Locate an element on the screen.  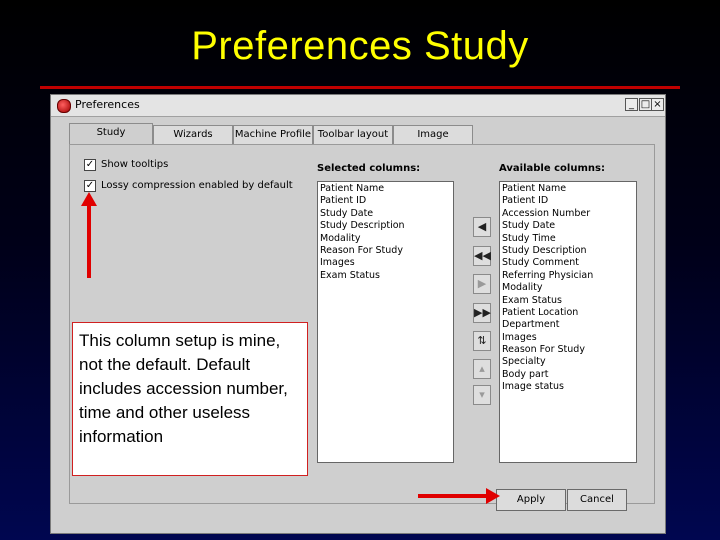
list-item: Study Comment is located at coordinates (568, 263).